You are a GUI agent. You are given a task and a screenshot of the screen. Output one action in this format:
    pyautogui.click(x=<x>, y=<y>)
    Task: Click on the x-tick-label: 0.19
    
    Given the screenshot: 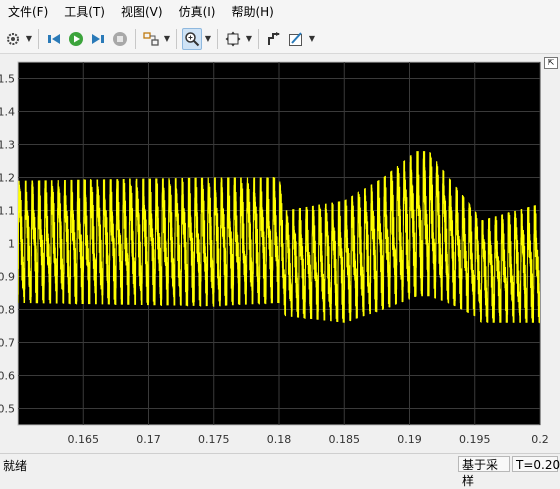 What is the action you would take?
    pyautogui.click(x=409, y=439)
    